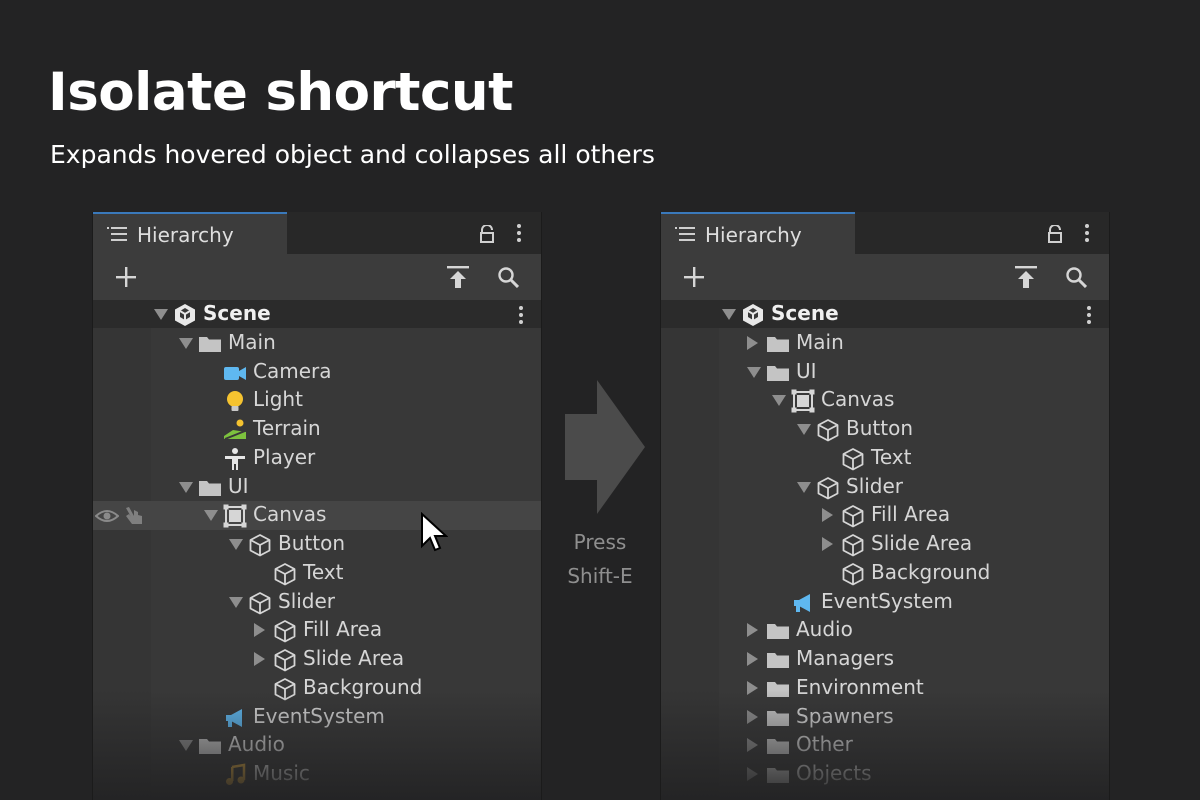 This screenshot has height=800, width=1200. Describe the element at coordinates (287, 428) in the screenshot. I see `tree-item-label: Terrain` at that location.